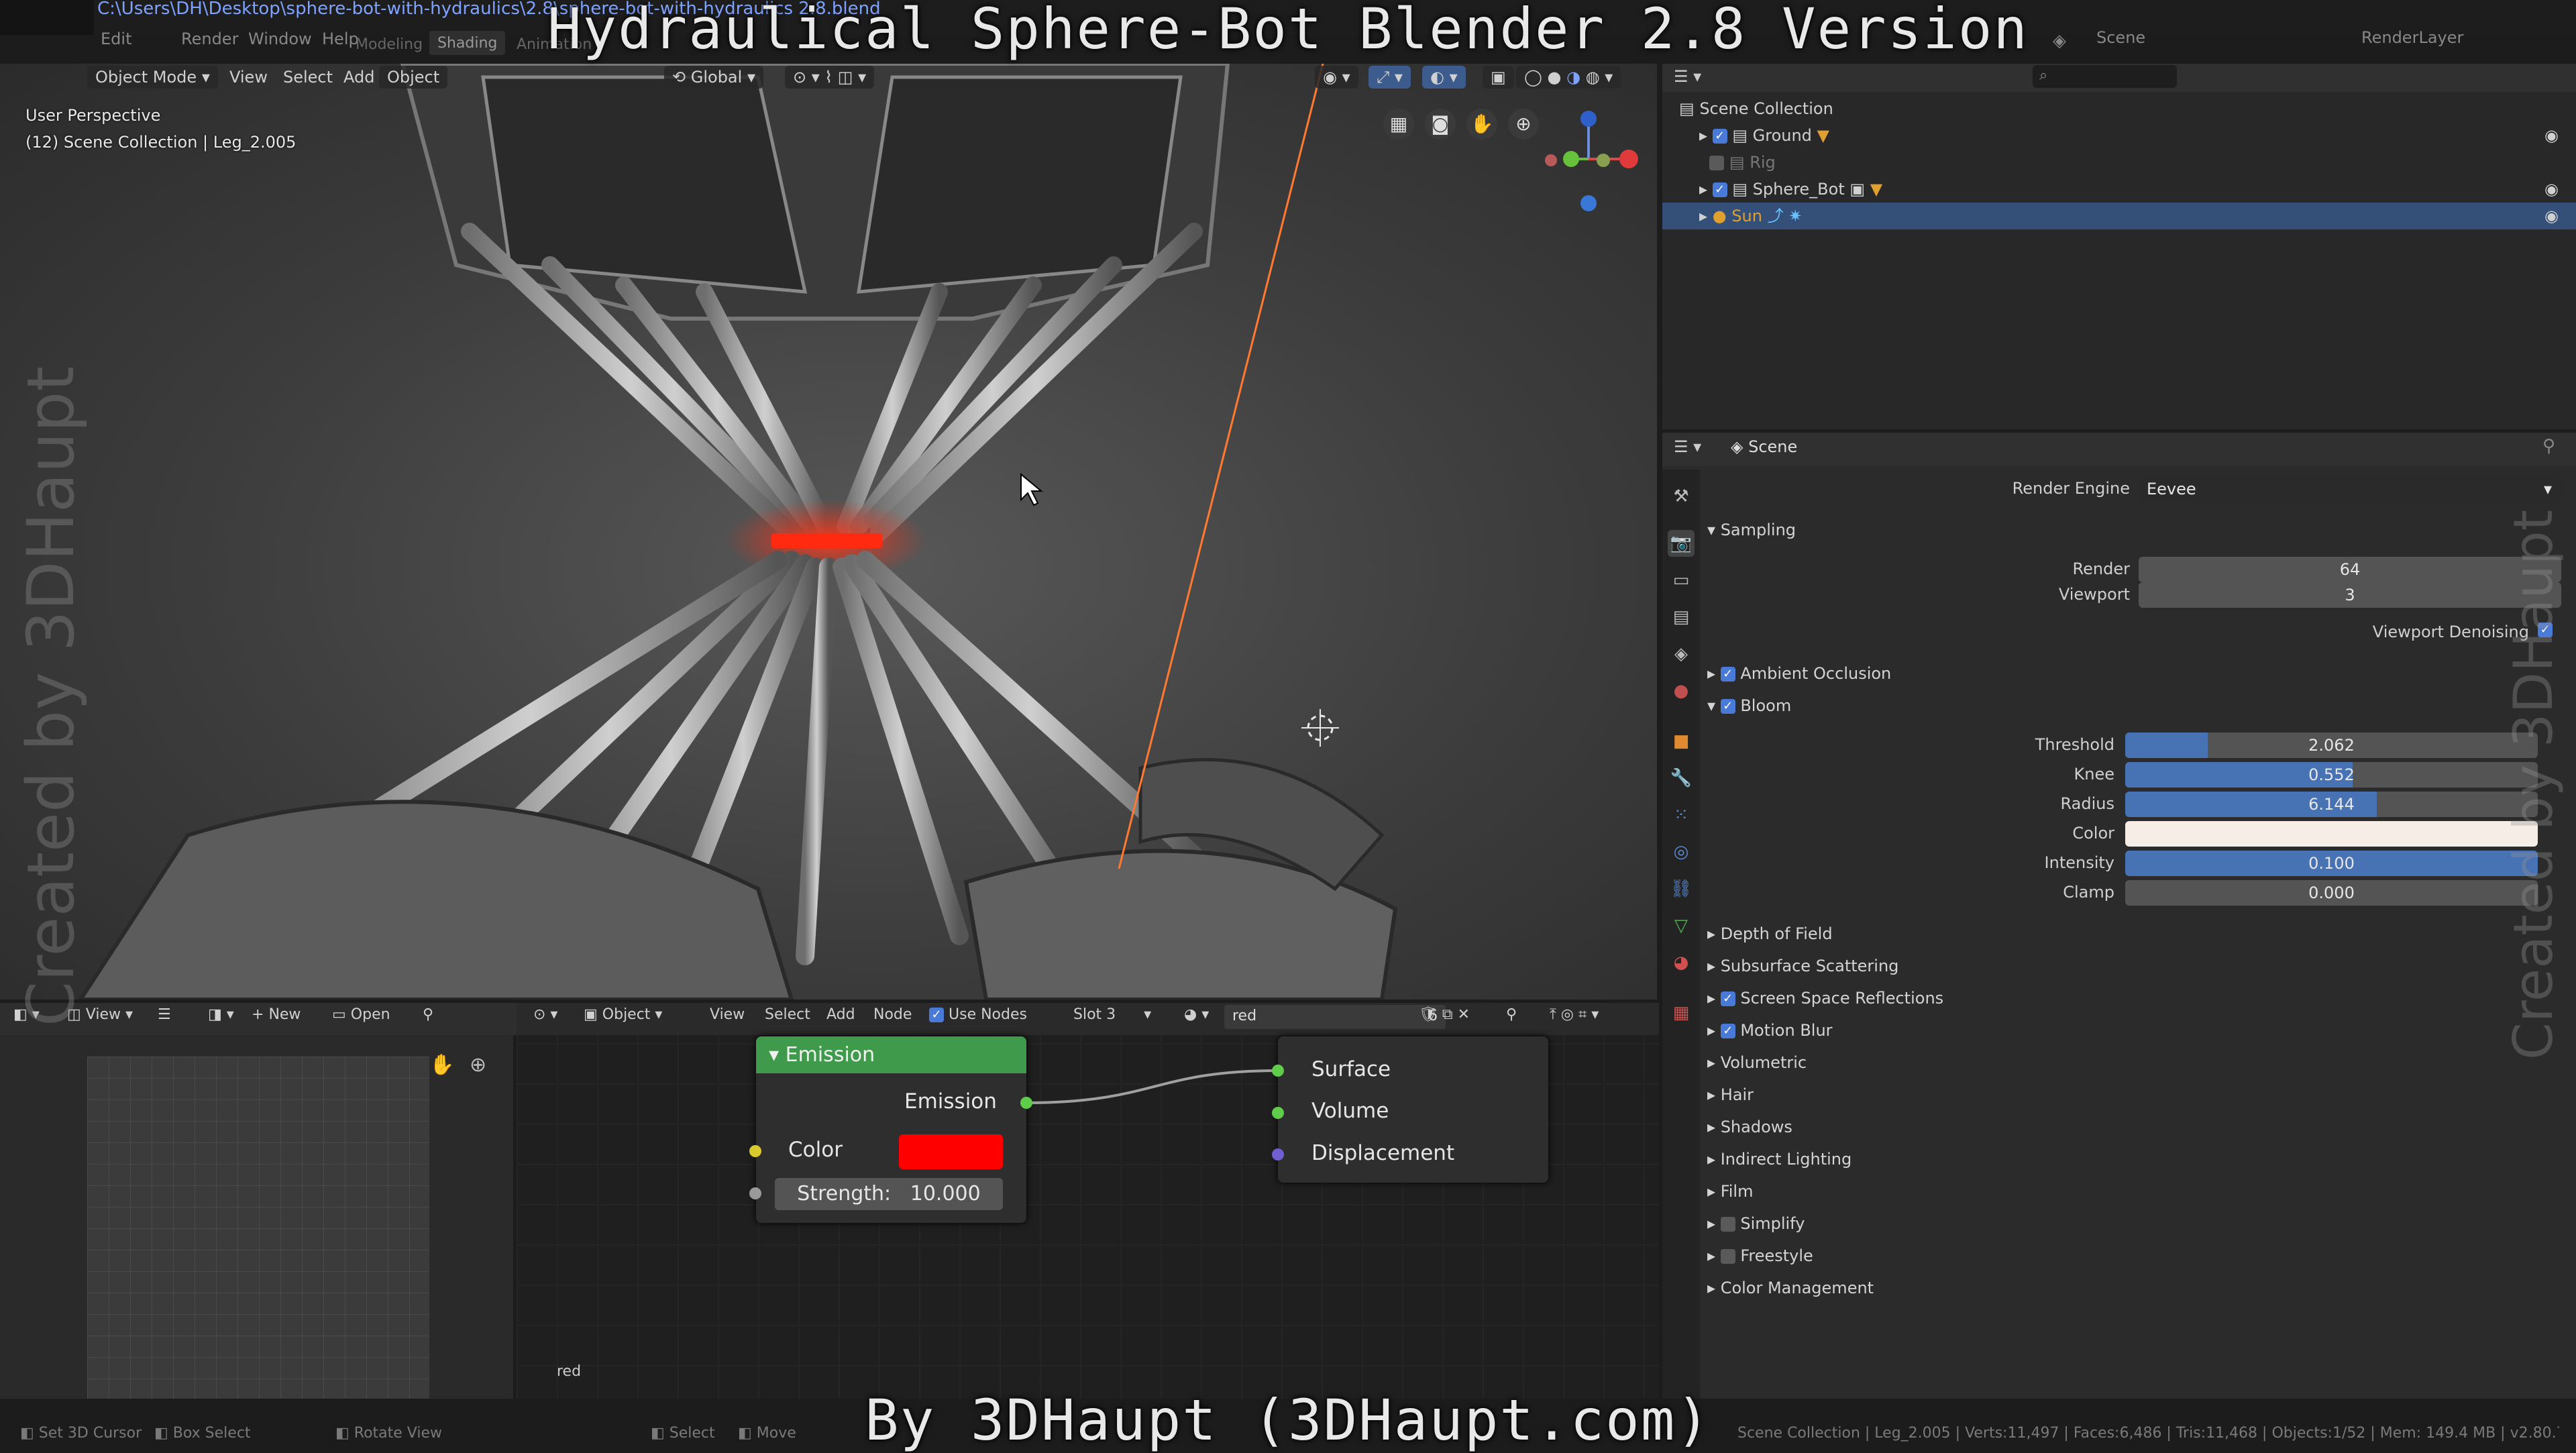 The image size is (2576, 1453). I want to click on emission-output-socket, so click(1026, 1103).